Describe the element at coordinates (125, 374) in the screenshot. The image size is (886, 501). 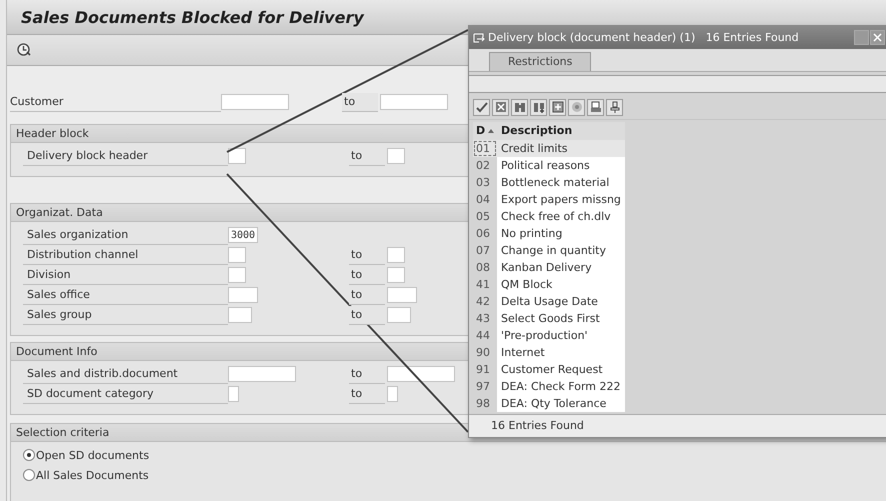
I see `field-label: Sales and distrib.document` at that location.